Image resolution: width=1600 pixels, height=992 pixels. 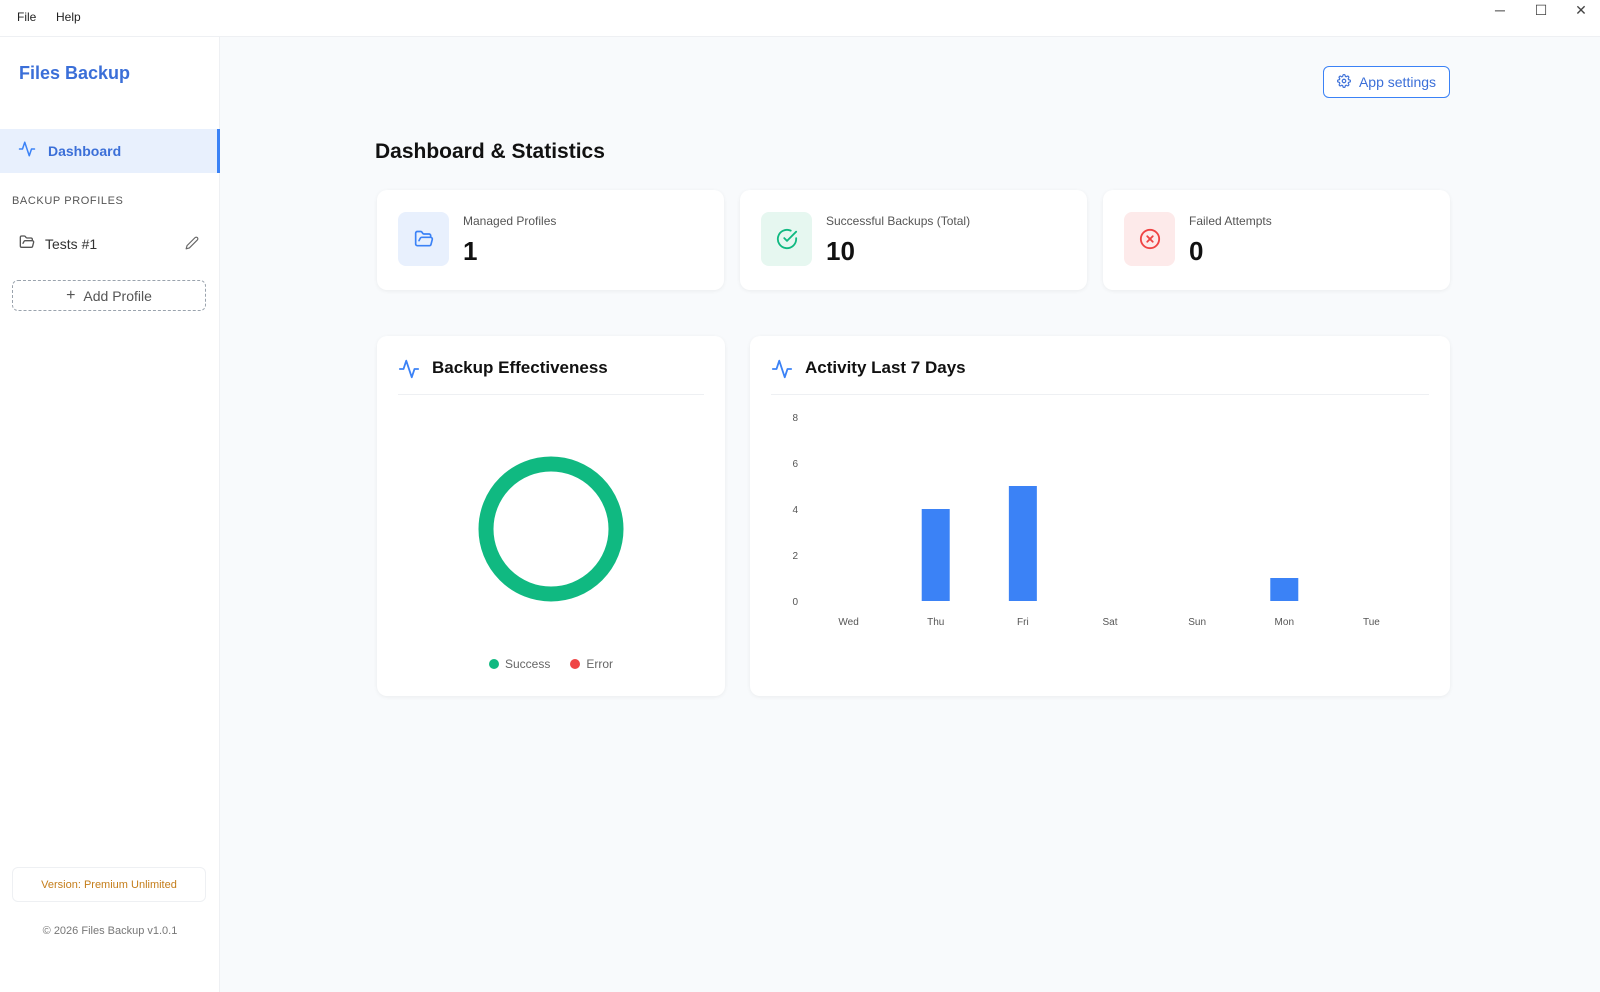 What do you see at coordinates (1196, 251) in the screenshot?
I see `stat-value: 0` at bounding box center [1196, 251].